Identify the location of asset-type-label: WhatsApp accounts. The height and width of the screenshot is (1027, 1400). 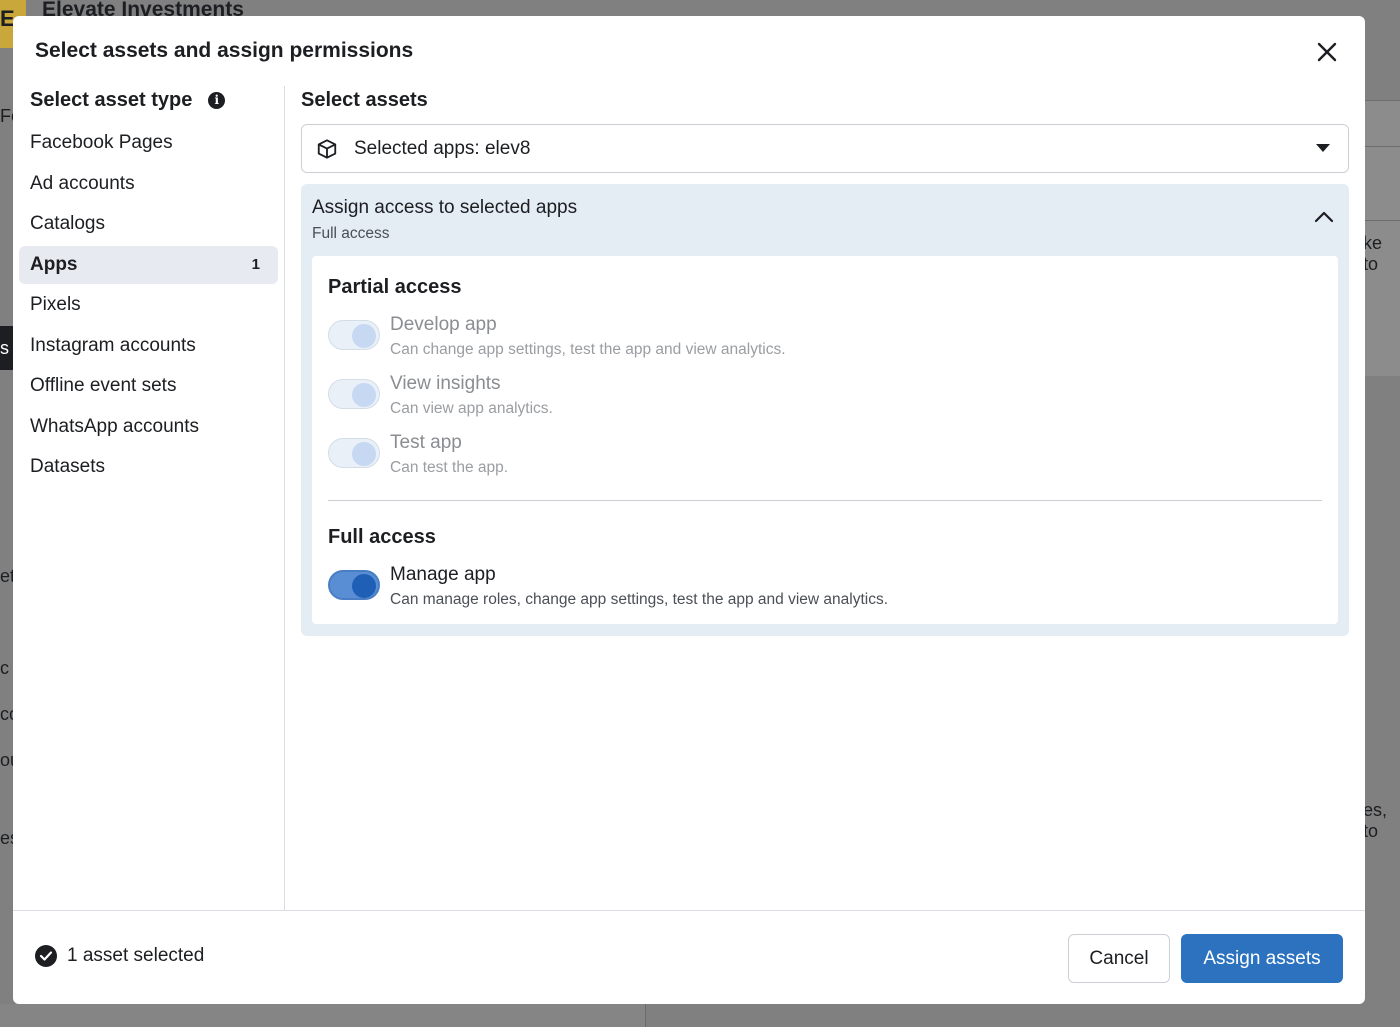
(114, 426).